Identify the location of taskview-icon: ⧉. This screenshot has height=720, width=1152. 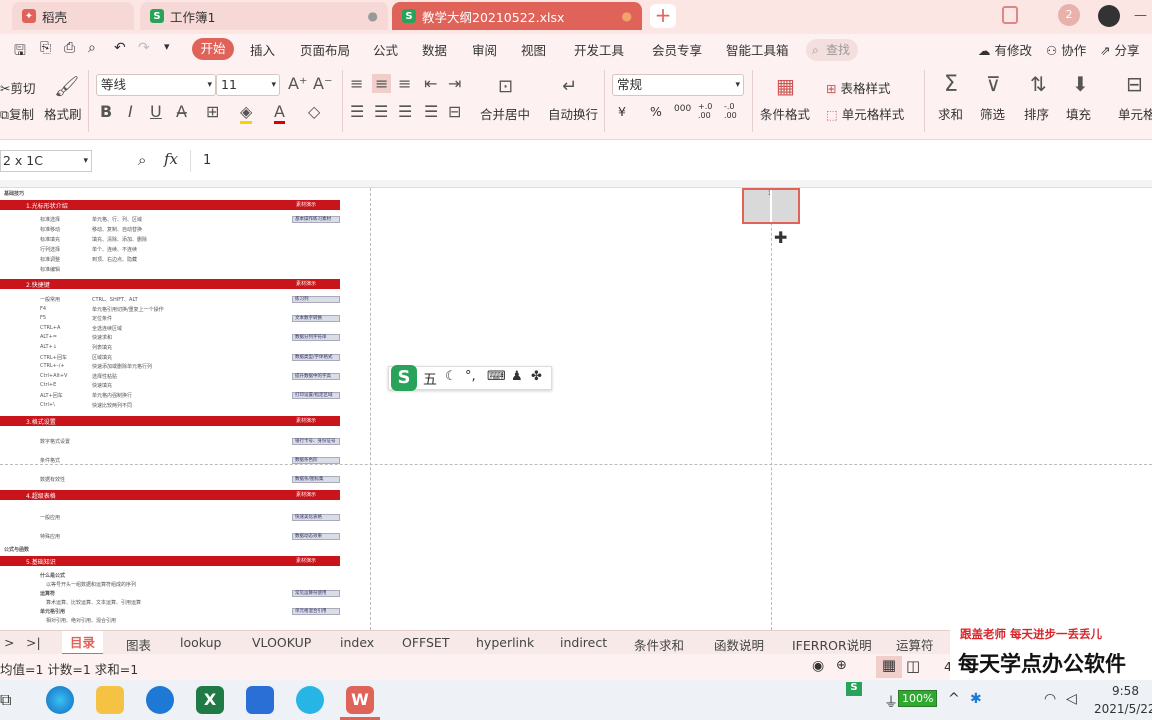
(5, 700).